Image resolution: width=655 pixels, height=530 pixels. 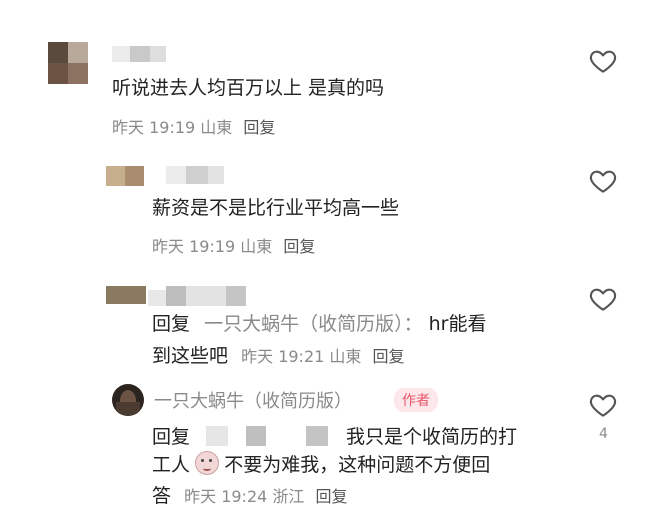 I want to click on comment-time: 昨天 19:21, so click(x=283, y=356).